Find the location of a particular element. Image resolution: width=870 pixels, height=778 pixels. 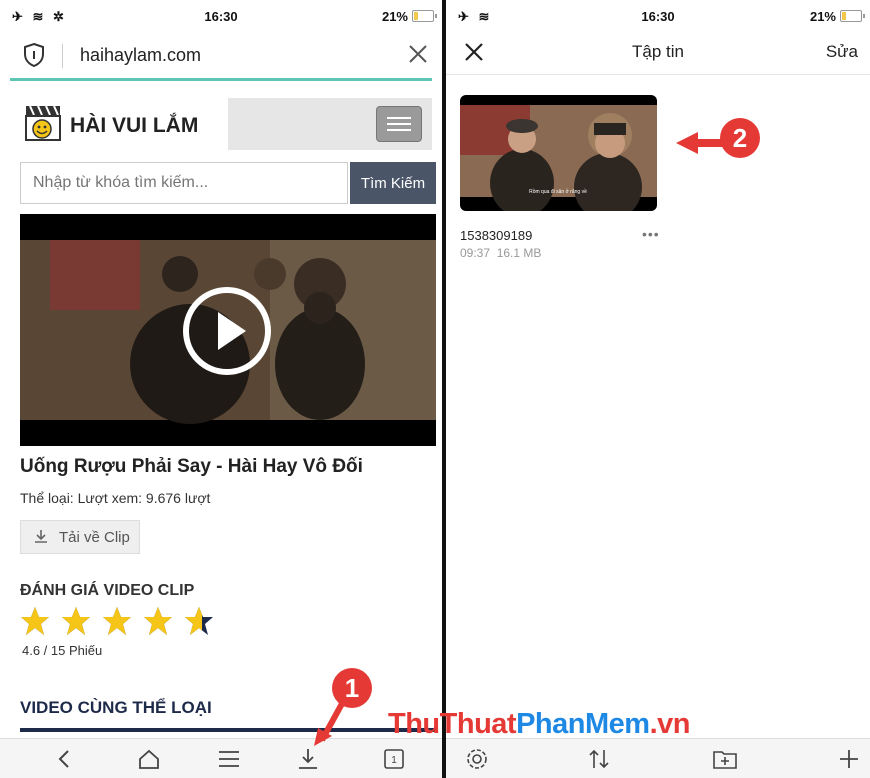

add-icon is located at coordinates (849, 759).